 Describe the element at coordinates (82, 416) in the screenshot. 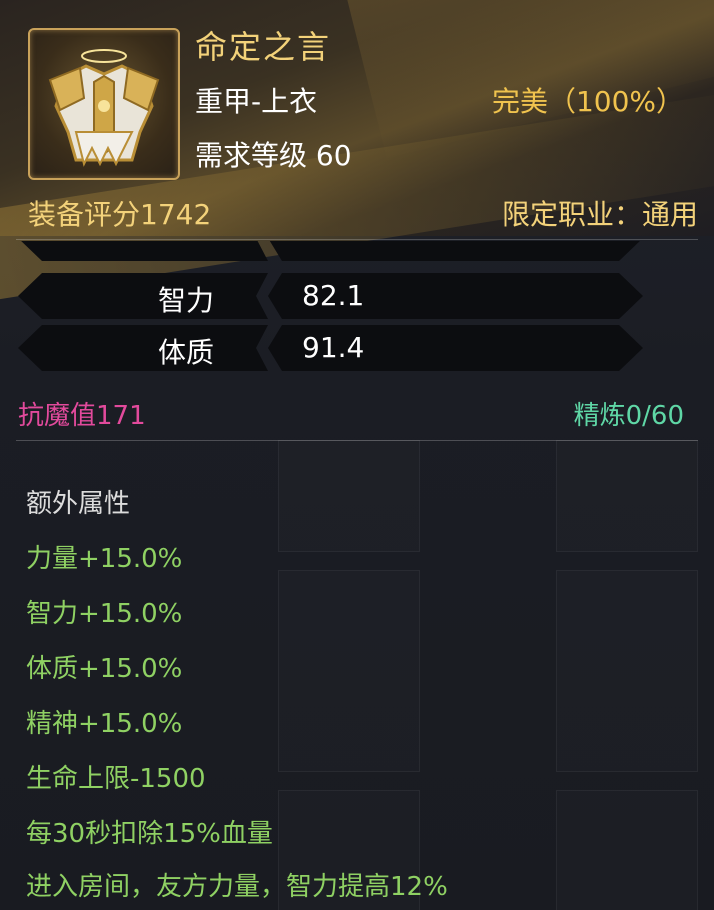

I see `magic-resistance: 抗魔值171` at that location.